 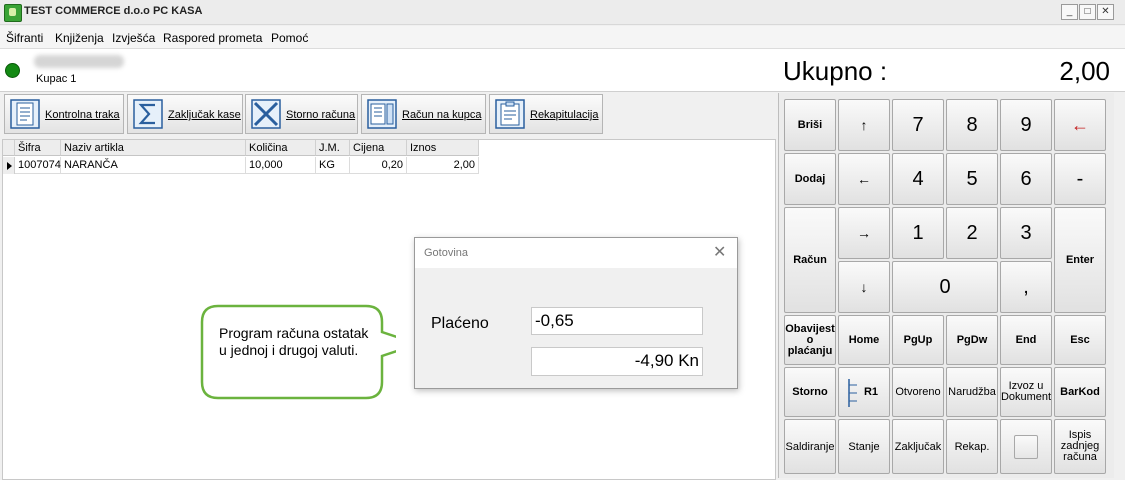 What do you see at coordinates (378, 148) in the screenshot?
I see `grid-header-cijena: Cijena` at bounding box center [378, 148].